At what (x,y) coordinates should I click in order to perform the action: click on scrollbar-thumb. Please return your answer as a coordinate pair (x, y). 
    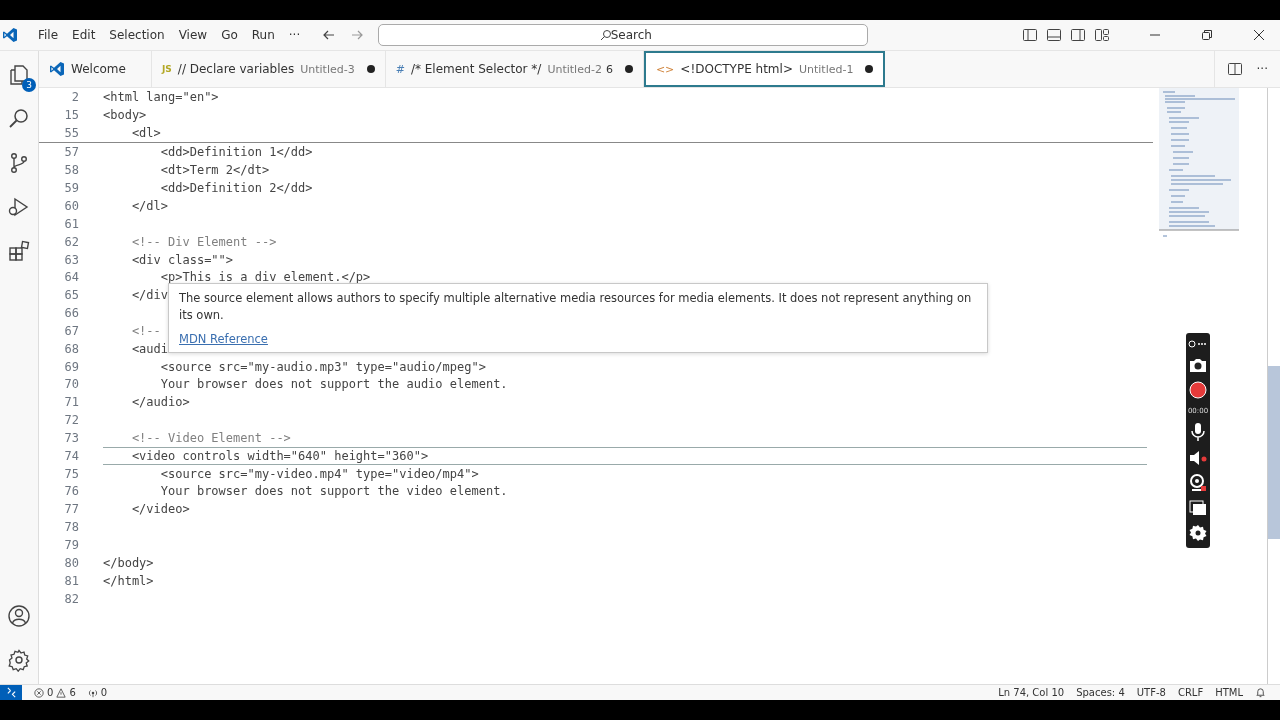
    Looking at the image, I should click on (1274, 452).